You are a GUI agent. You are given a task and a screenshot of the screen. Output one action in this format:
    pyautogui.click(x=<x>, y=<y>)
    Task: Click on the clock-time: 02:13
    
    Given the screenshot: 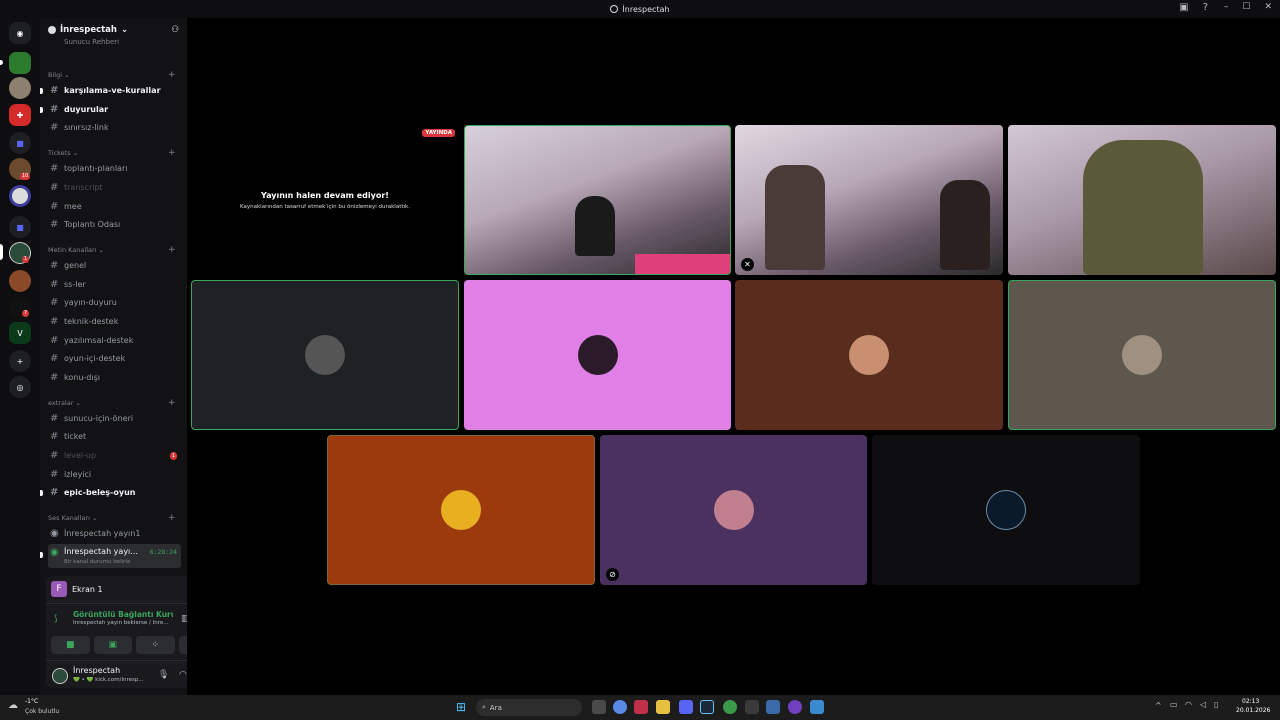 What is the action you would take?
    pyautogui.click(x=1250, y=701)
    